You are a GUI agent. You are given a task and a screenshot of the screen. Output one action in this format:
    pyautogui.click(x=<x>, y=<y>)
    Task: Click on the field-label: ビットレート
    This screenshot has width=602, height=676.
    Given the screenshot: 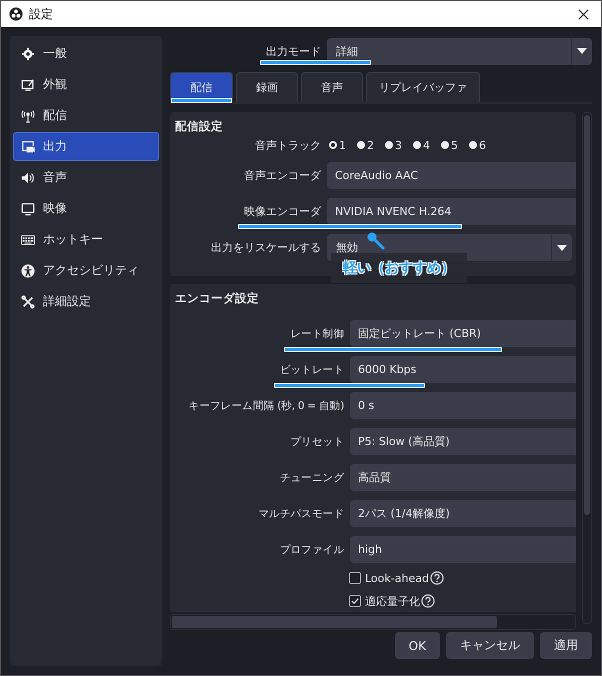 What is the action you would take?
    pyautogui.click(x=312, y=369)
    